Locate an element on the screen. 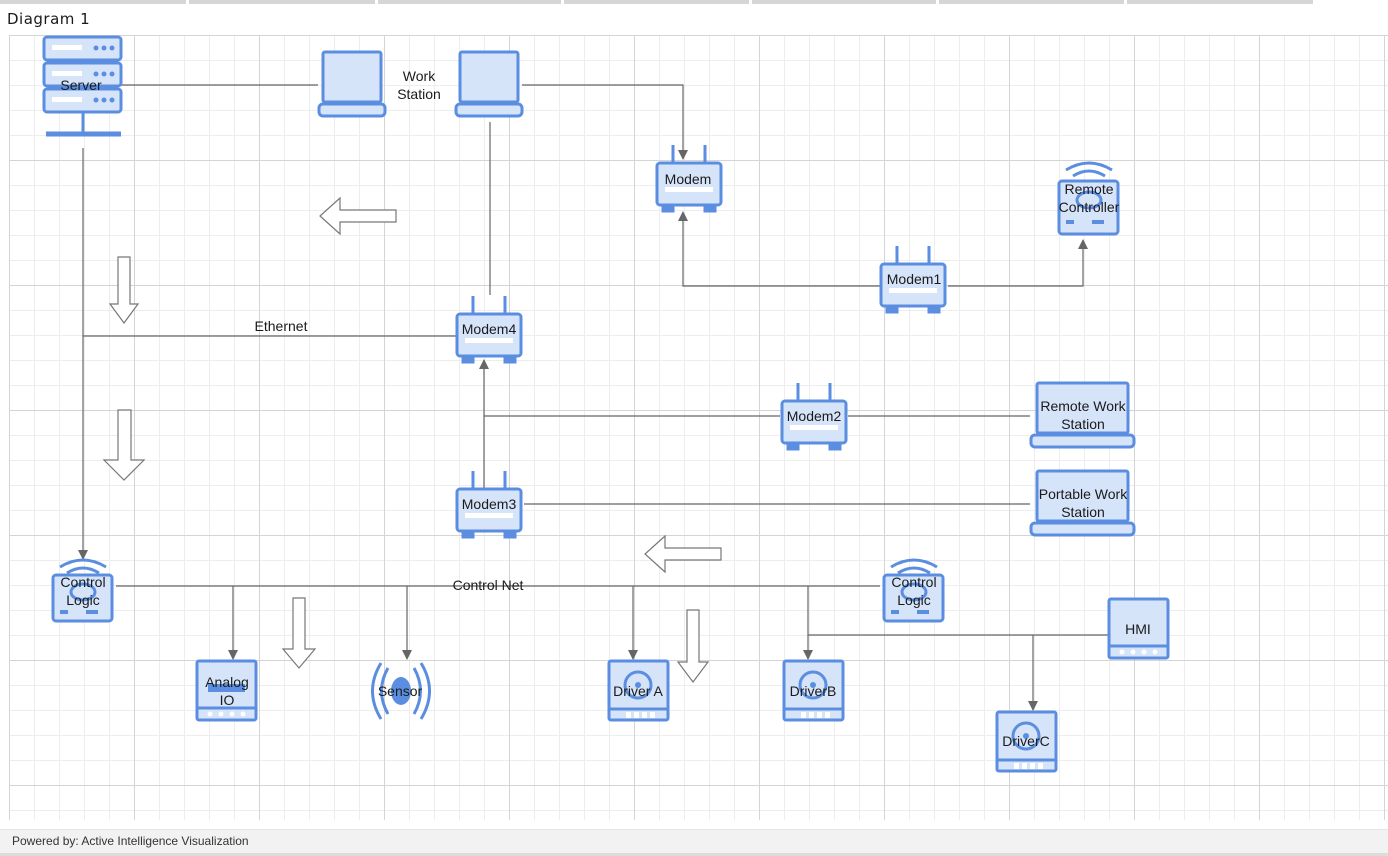  io-module-icon is located at coordinates (226, 690).